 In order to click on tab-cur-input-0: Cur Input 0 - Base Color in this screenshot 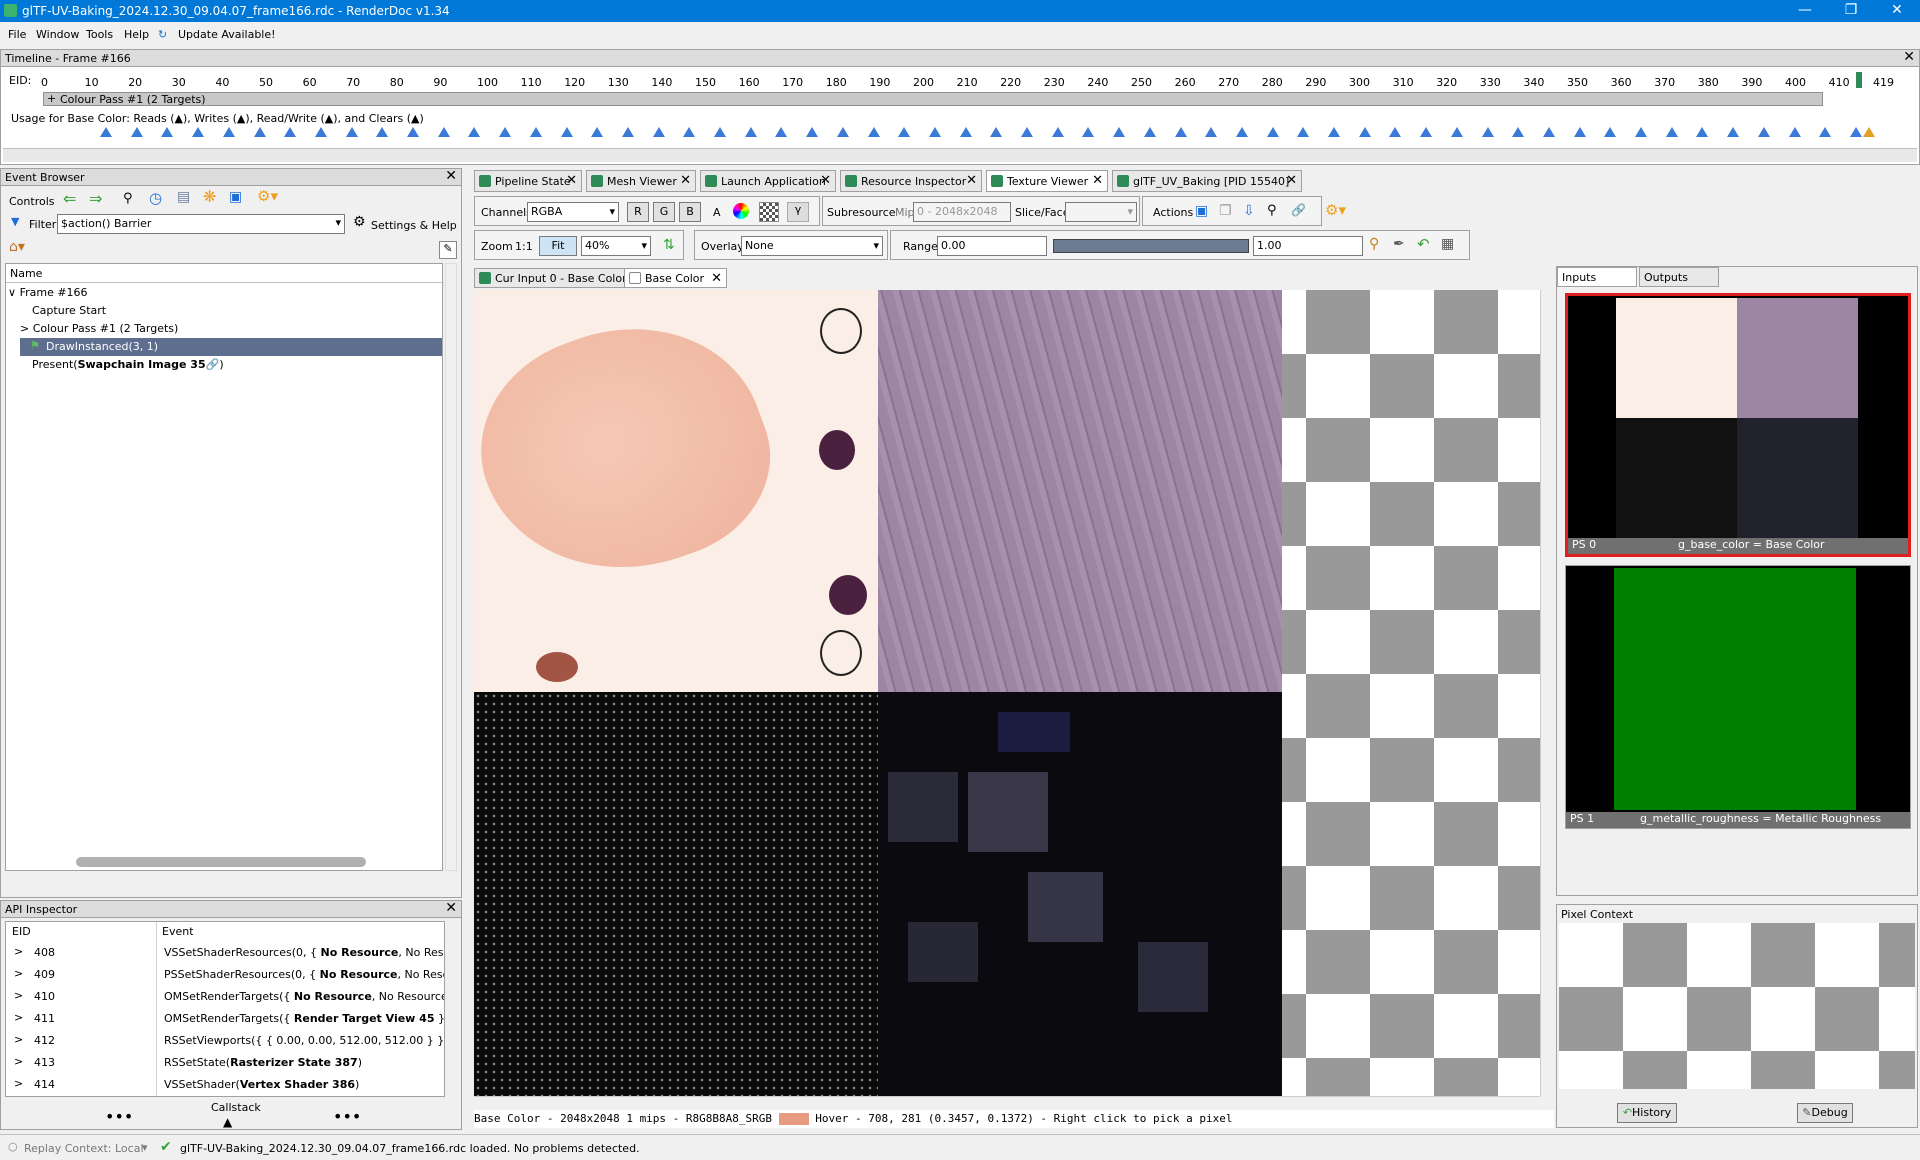, I will do `click(554, 278)`.